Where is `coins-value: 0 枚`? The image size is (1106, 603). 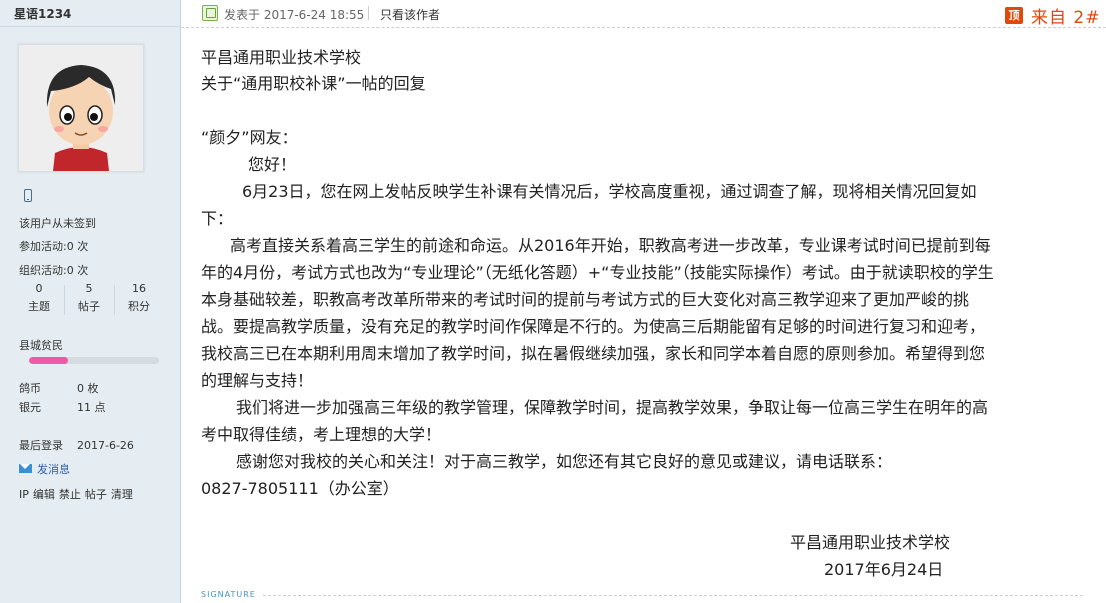
coins-value: 0 枚 is located at coordinates (88, 388).